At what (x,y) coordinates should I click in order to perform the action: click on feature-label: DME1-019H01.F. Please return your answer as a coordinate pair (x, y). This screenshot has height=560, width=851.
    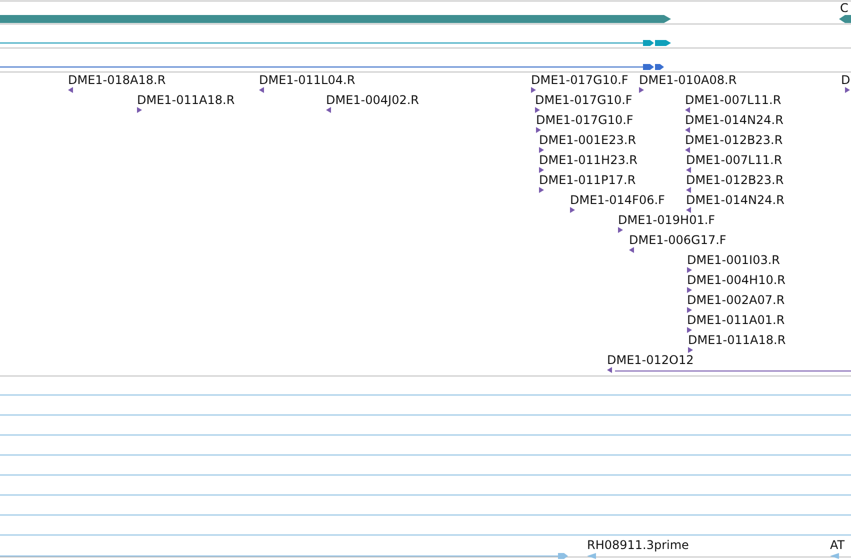
    Looking at the image, I should click on (667, 220).